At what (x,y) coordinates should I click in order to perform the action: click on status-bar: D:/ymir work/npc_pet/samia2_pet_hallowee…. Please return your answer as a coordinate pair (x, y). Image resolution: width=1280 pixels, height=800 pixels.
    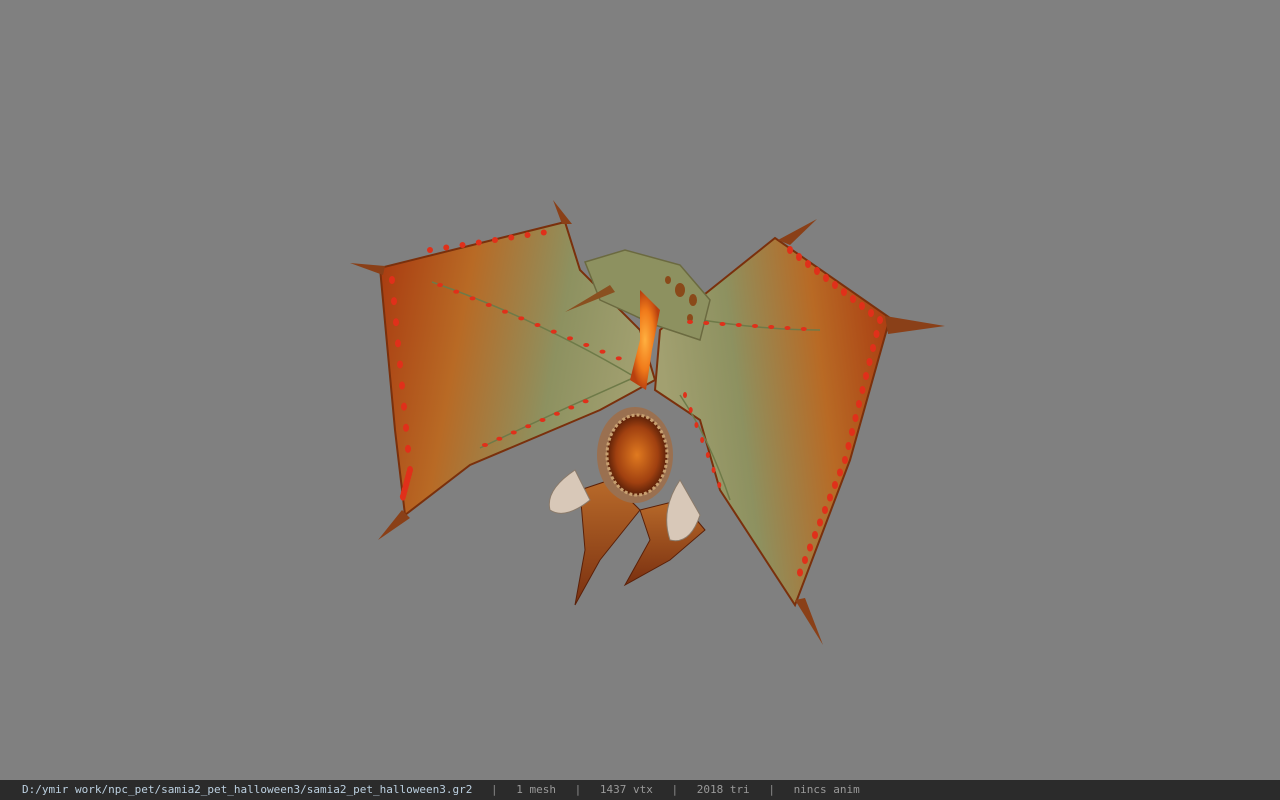
    Looking at the image, I should click on (640, 790).